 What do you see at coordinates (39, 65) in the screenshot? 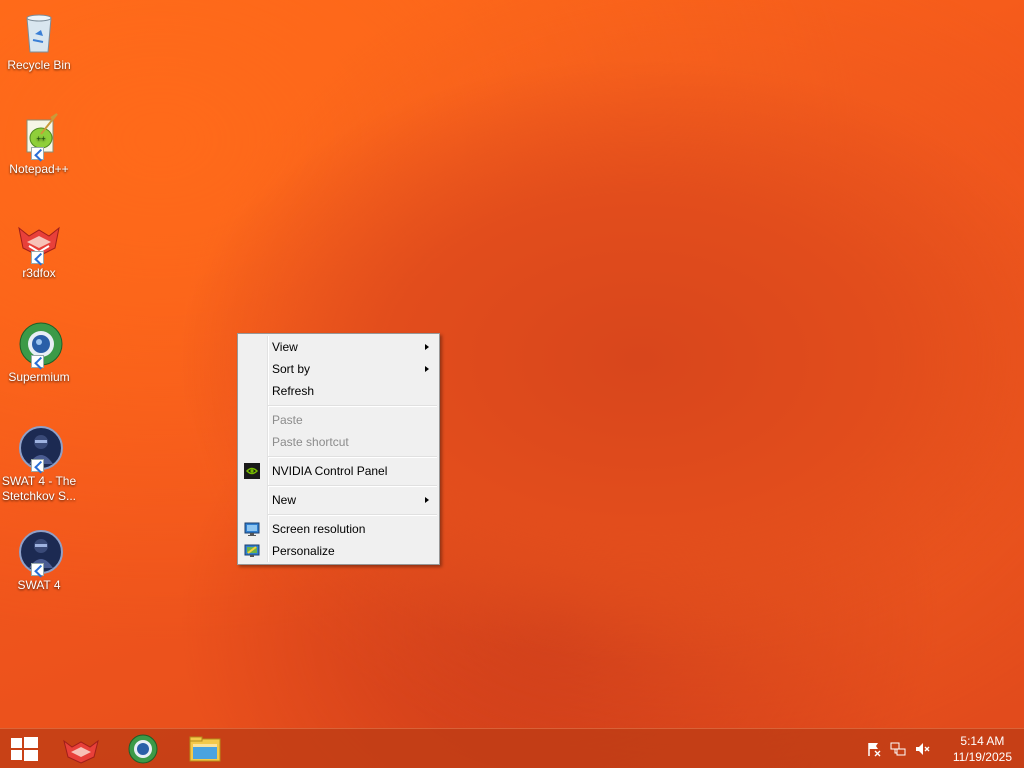
I see `desktop-icon-label: Recycle Bin` at bounding box center [39, 65].